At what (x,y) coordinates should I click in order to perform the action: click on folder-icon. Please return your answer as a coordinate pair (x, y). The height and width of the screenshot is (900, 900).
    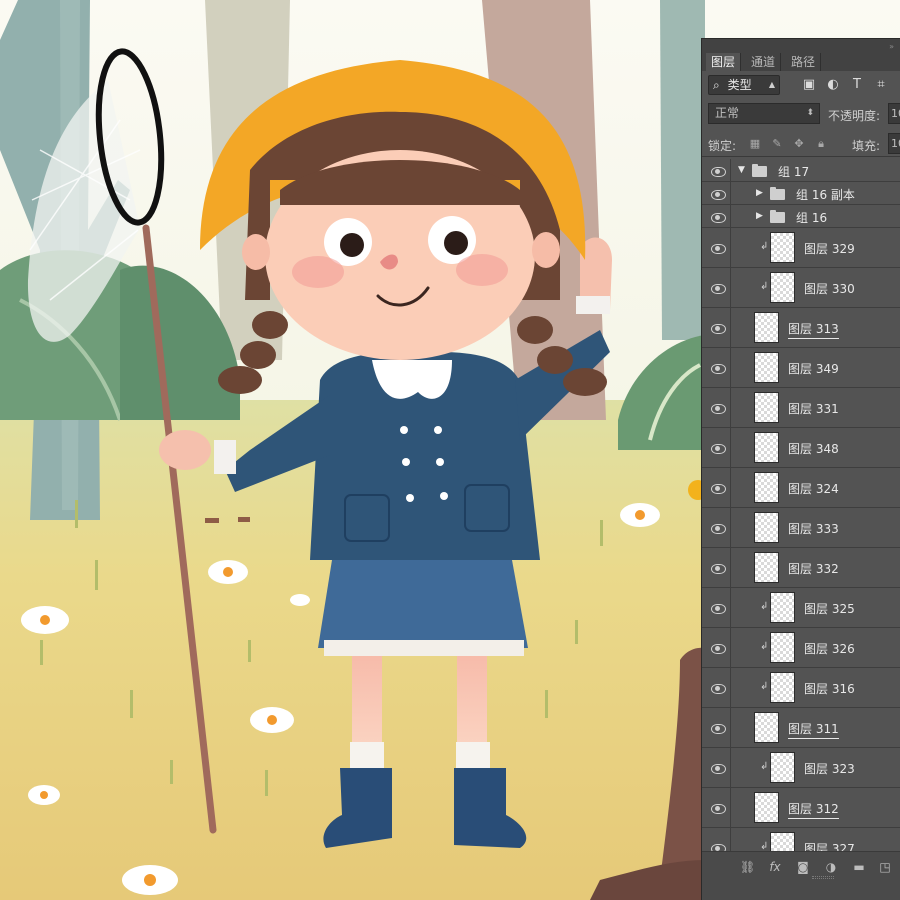
    Looking at the image, I should click on (777, 216).